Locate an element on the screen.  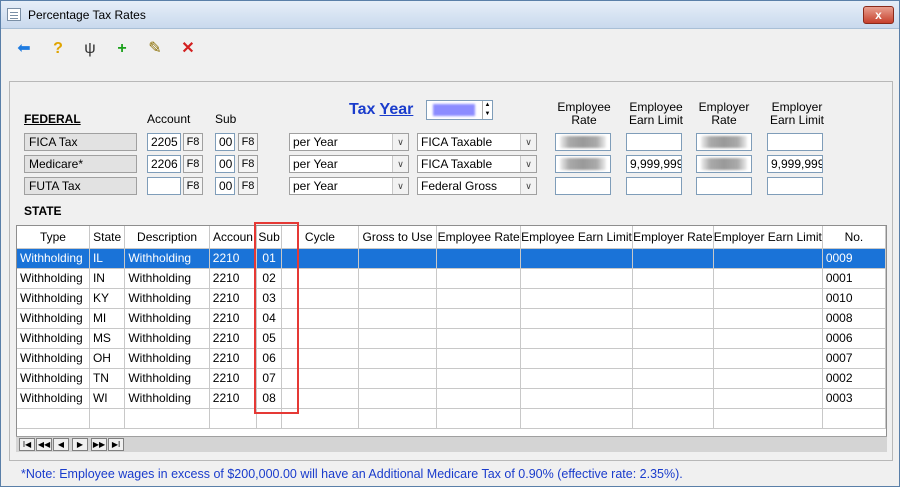
help-icon: ? is located at coordinates (58, 49).